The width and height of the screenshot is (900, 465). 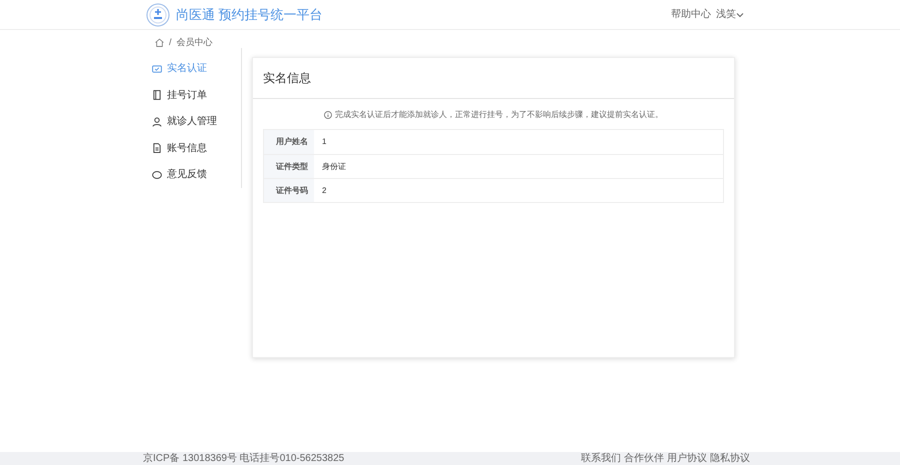 I want to click on footer-link: 用户协议, so click(x=687, y=459).